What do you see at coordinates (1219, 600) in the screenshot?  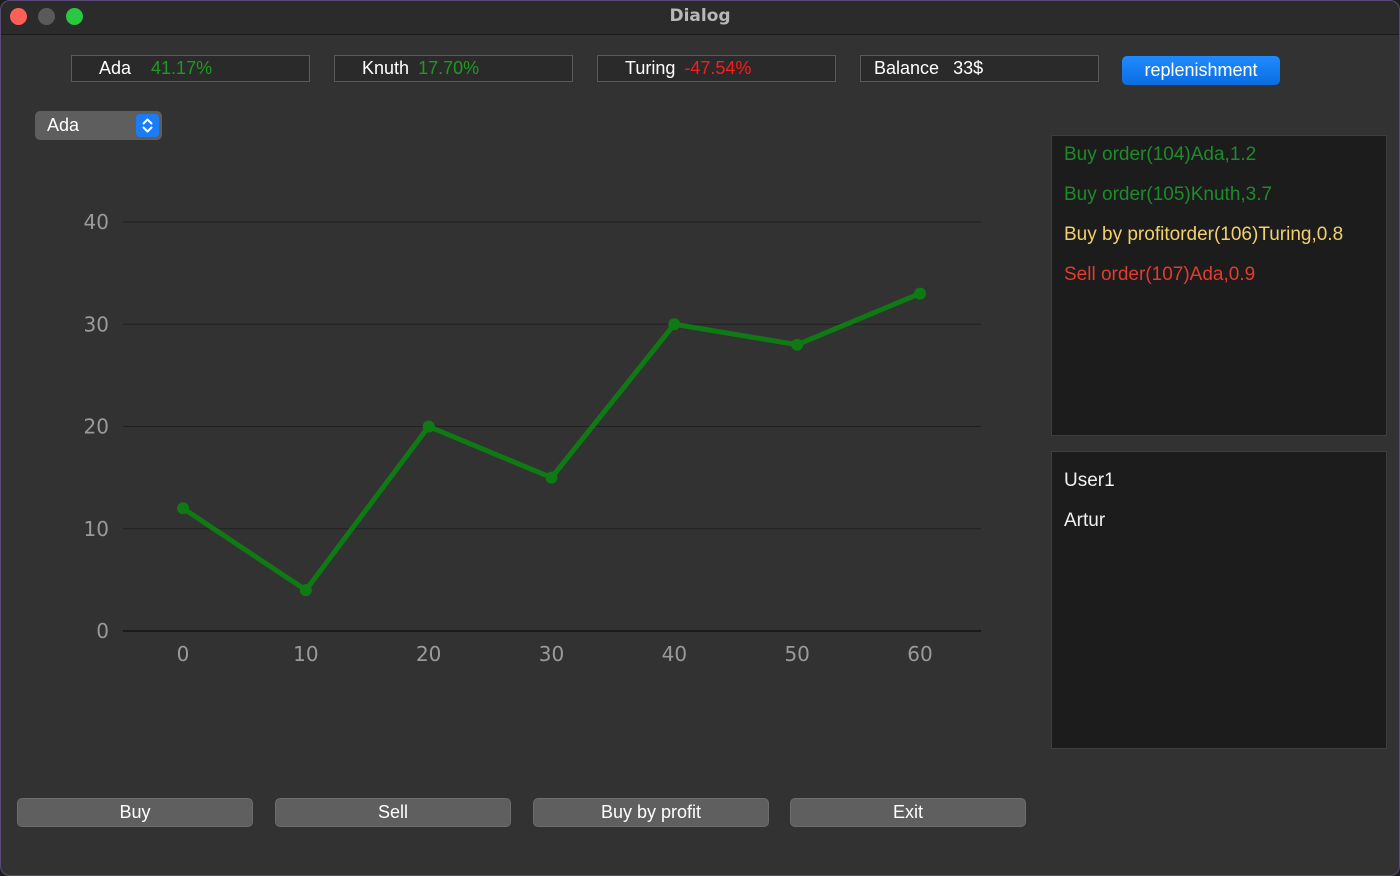 I see `users-list: User1 Artur` at bounding box center [1219, 600].